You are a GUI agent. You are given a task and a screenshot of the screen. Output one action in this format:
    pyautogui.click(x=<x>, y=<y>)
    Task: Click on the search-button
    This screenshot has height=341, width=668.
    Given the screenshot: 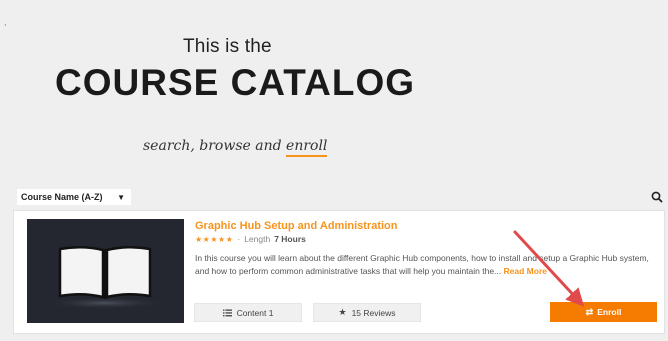 What is the action you would take?
    pyautogui.click(x=657, y=197)
    